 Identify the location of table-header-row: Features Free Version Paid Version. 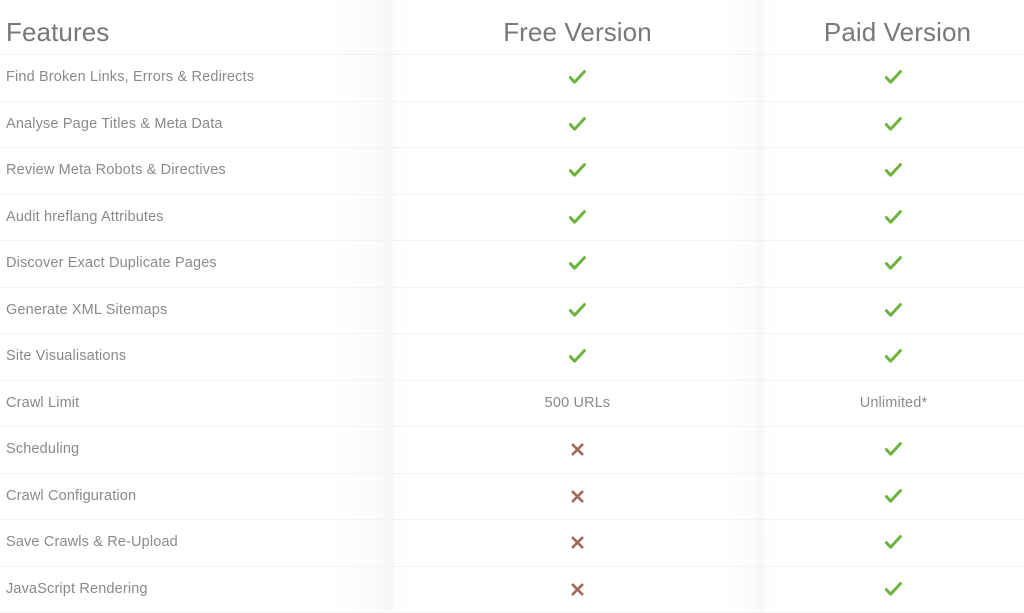
(512, 27).